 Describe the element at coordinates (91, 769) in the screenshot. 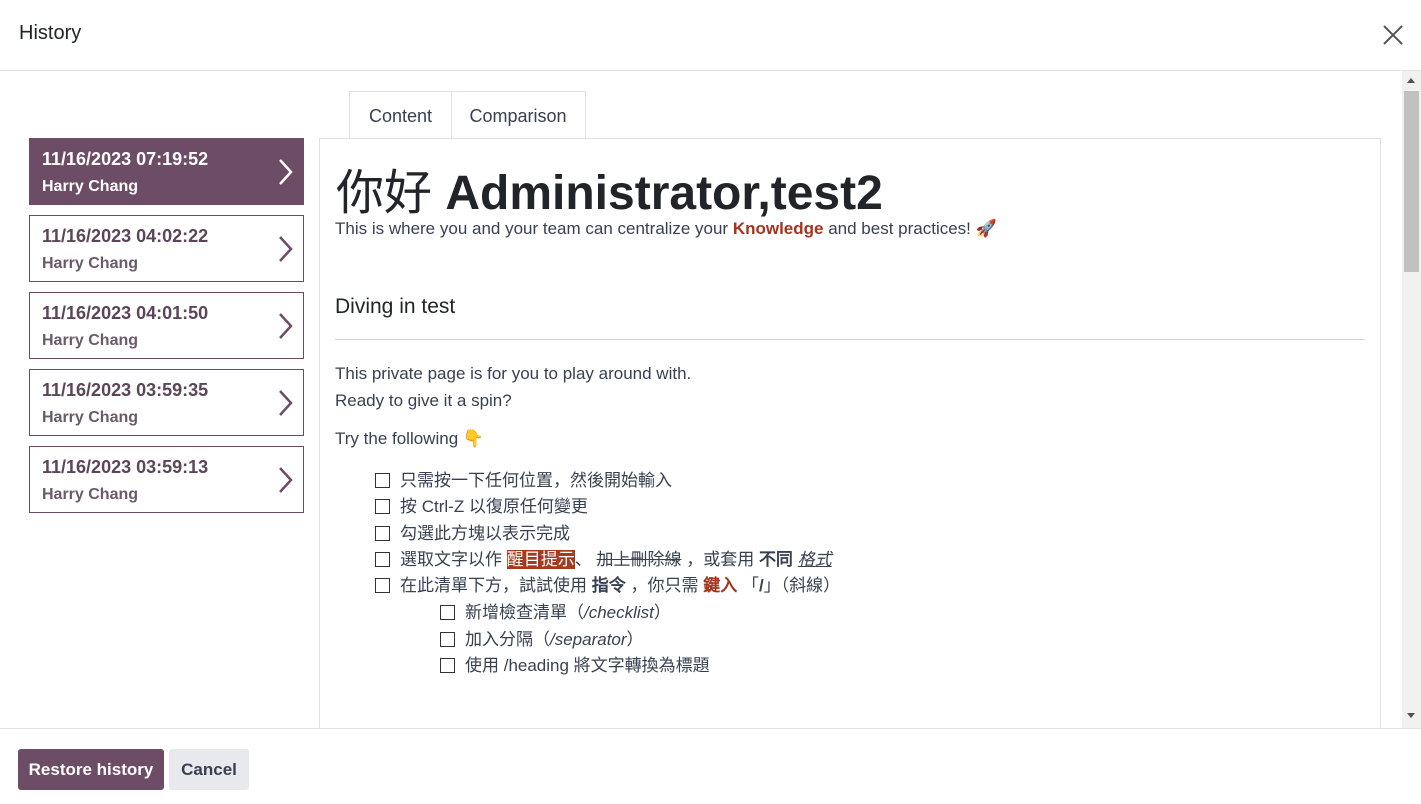

I see `restore-history-button: Restore history` at that location.